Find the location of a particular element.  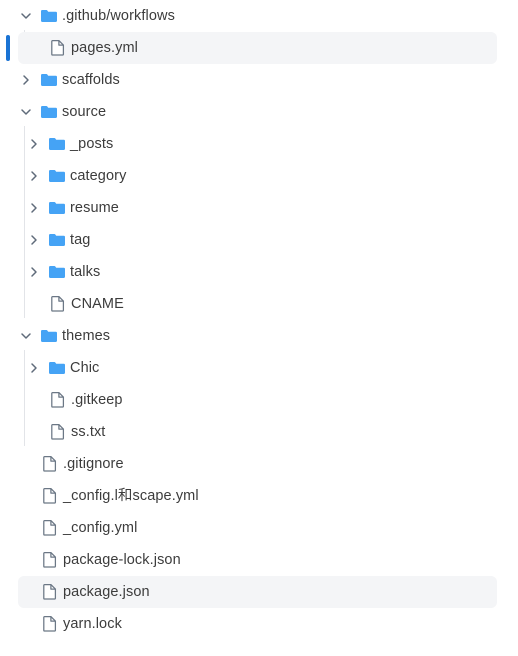

tree-row-folder: category is located at coordinates (259, 176).